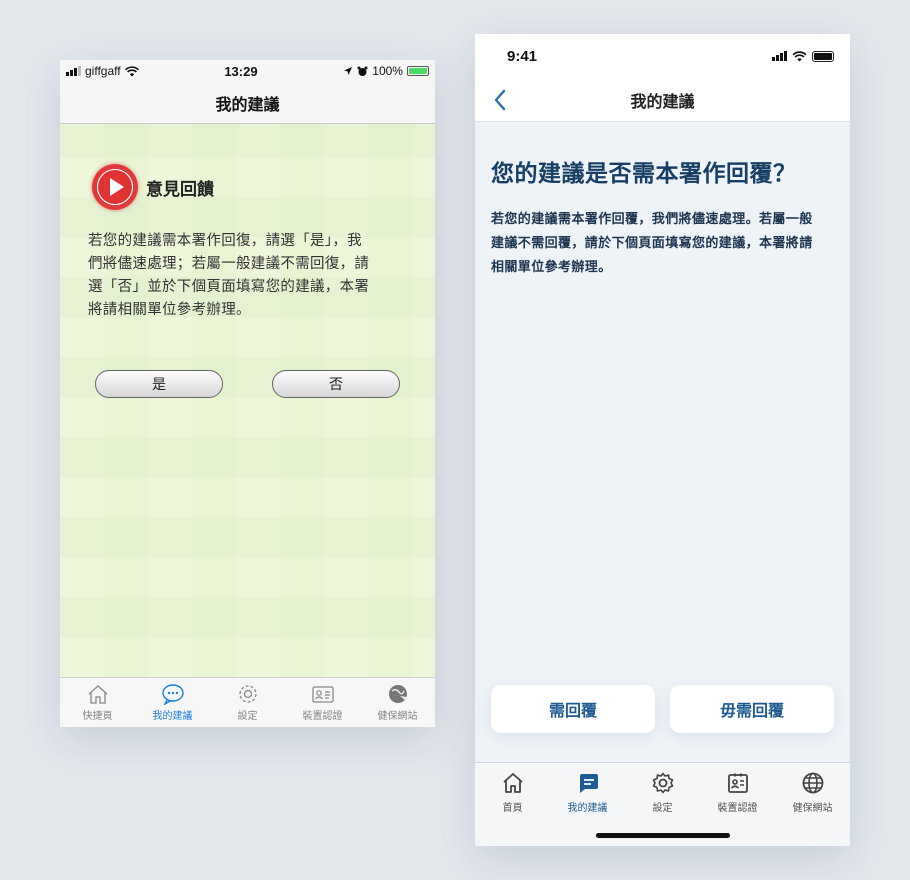 The image size is (910, 880). What do you see at coordinates (225, 241) in the screenshot?
I see `description-line: 若您的建議需本署作回復，請選「是」，我` at bounding box center [225, 241].